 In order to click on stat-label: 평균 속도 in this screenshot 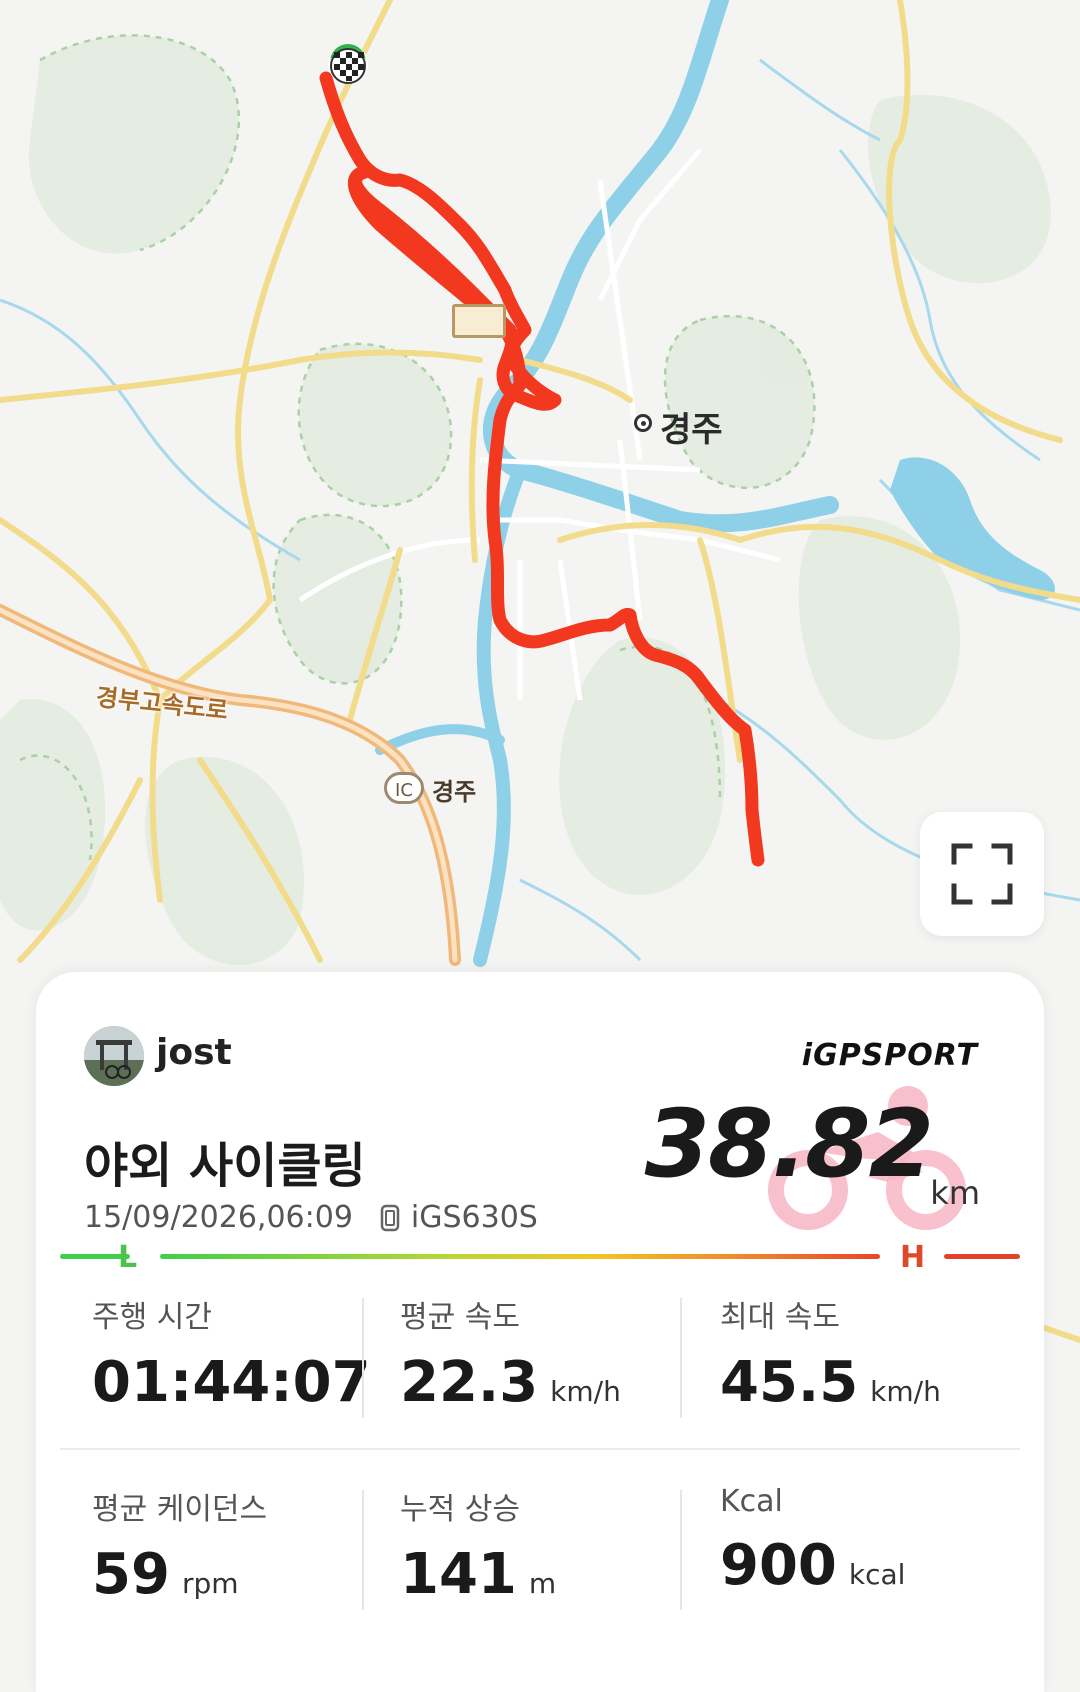, I will do `click(460, 1317)`.